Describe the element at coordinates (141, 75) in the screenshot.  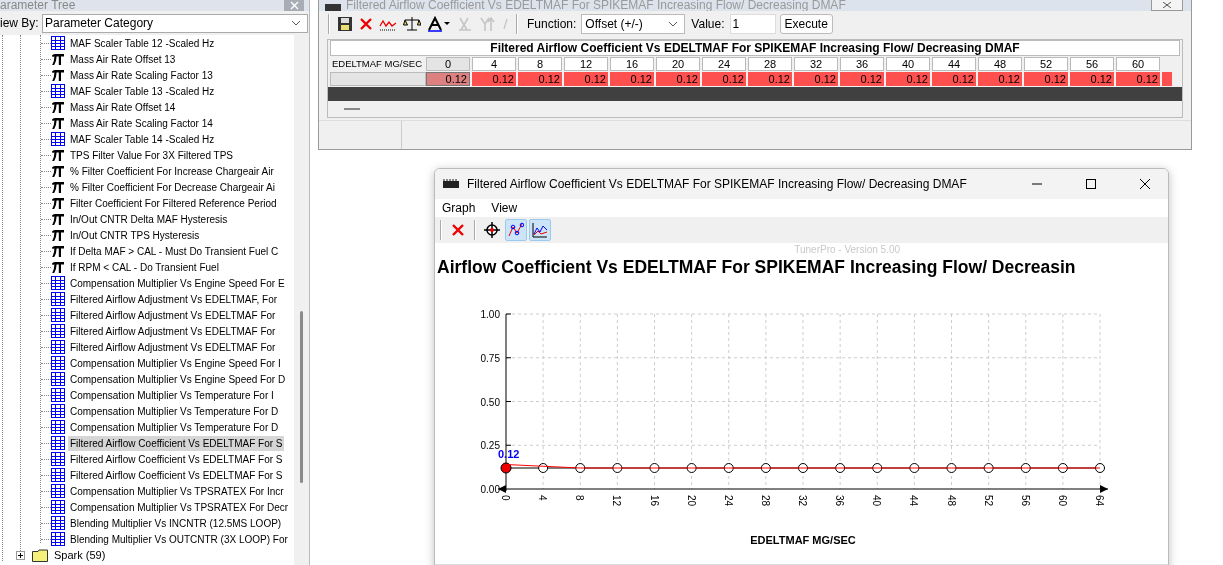
I see `tree-item: Mass Air Rate Scaling Factor 13` at that location.